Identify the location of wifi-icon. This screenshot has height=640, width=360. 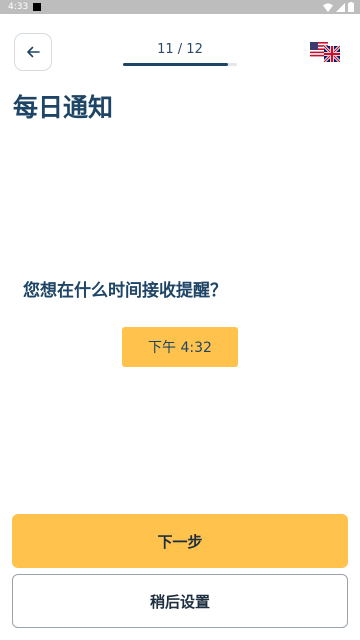
(328, 7).